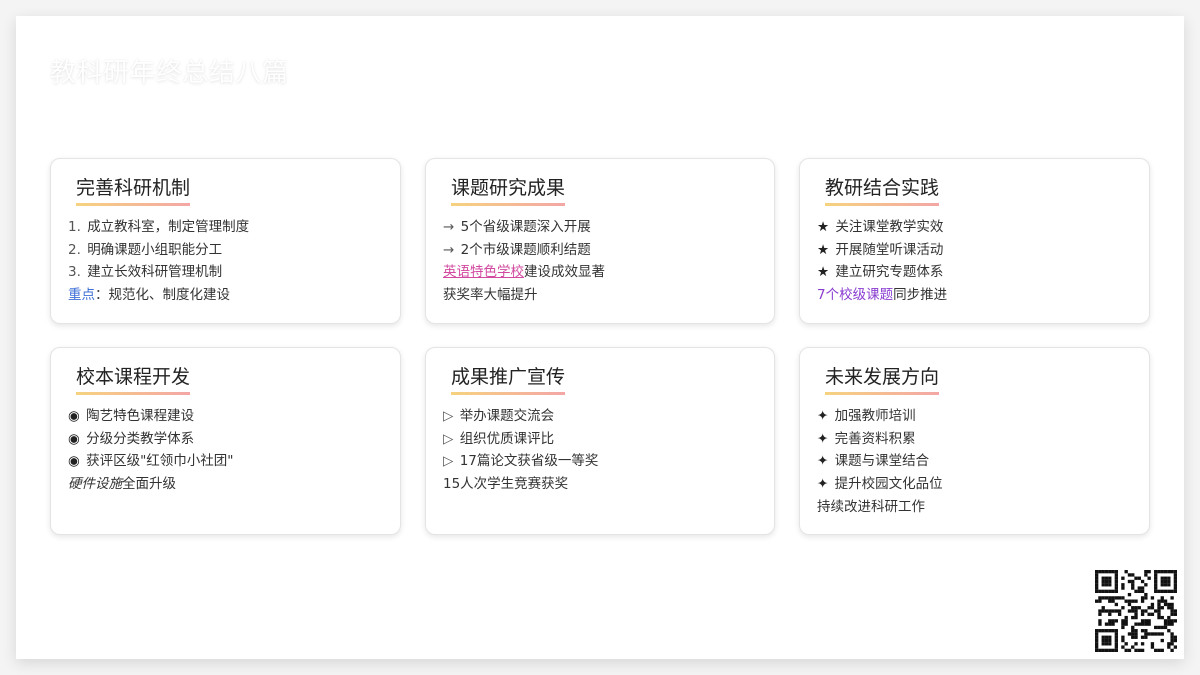 This screenshot has width=1200, height=675. I want to click on item-text: 建设成效显著, so click(564, 272).